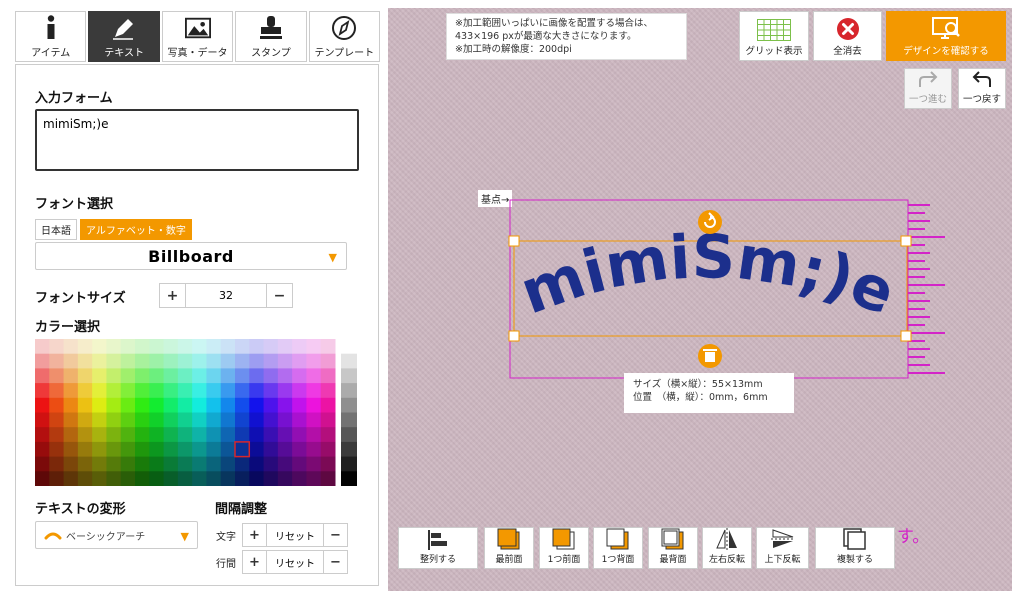 This screenshot has width=1024, height=607. What do you see at coordinates (708, 275) in the screenshot?
I see `design-text: mimiSm;)e` at bounding box center [708, 275].